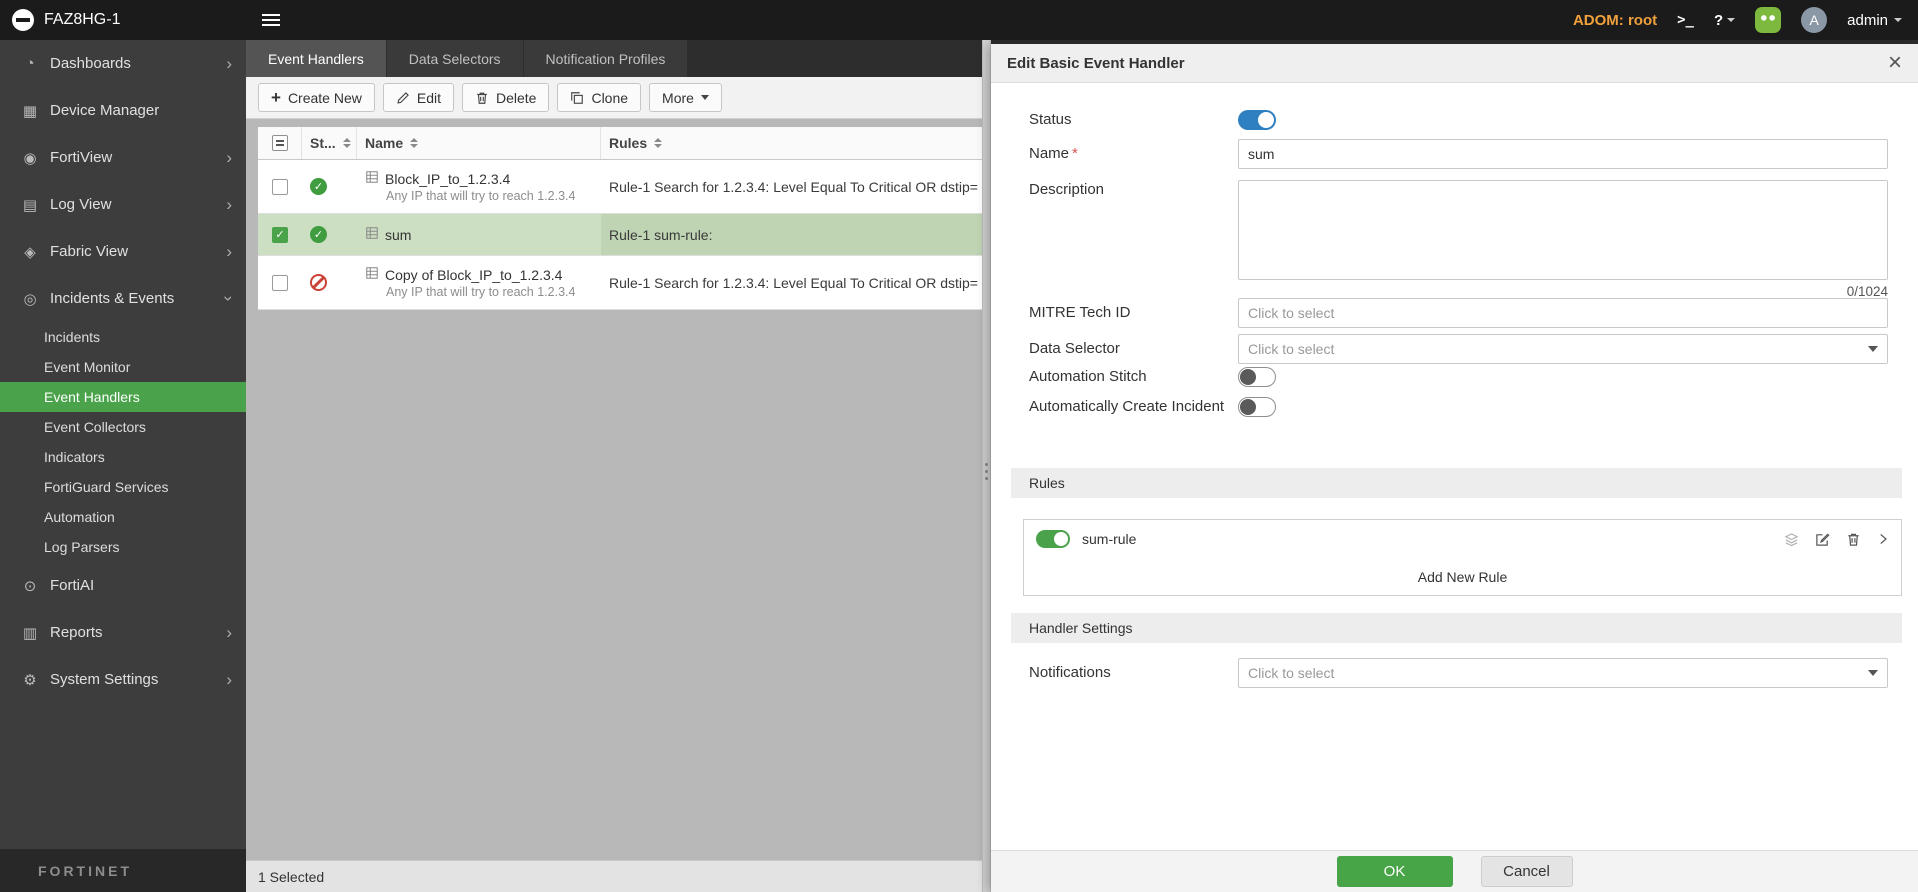 The width and height of the screenshot is (1918, 892). Describe the element at coordinates (1867, 20) in the screenshot. I see `user-name: admin` at that location.